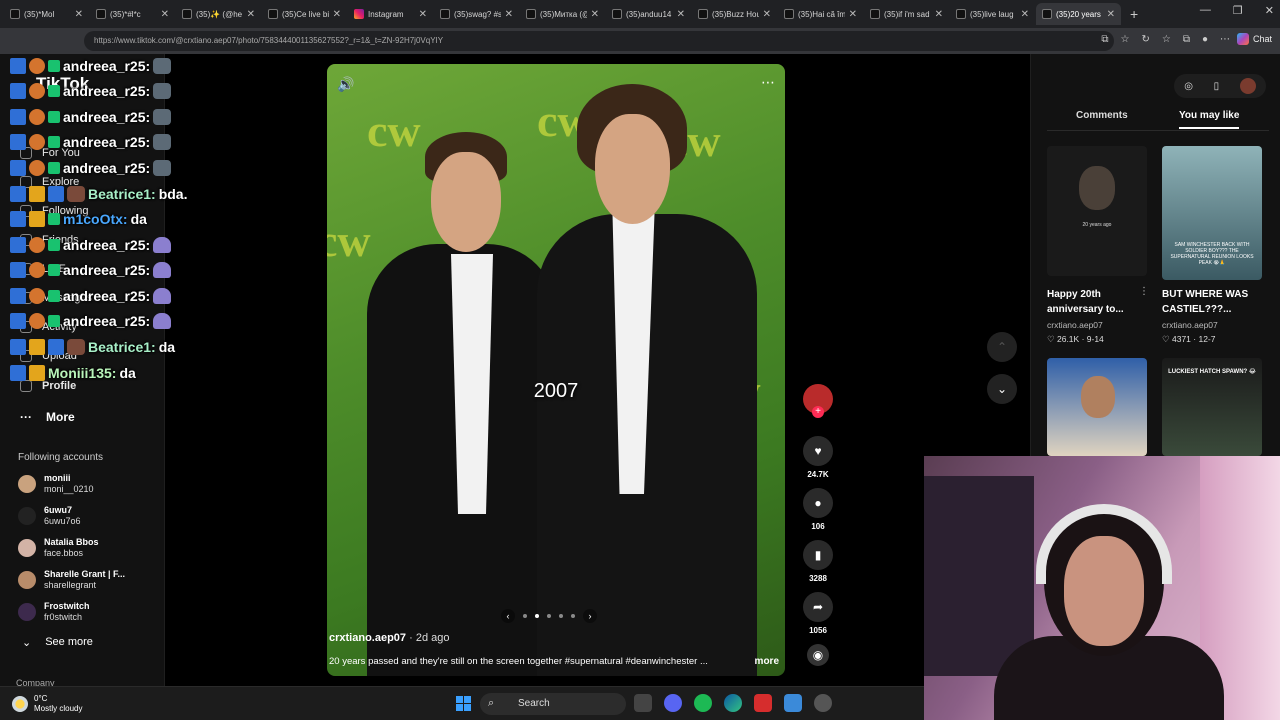 The width and height of the screenshot is (1280, 720). What do you see at coordinates (47, 417) in the screenshot?
I see `more-button: ··· More` at bounding box center [47, 417].